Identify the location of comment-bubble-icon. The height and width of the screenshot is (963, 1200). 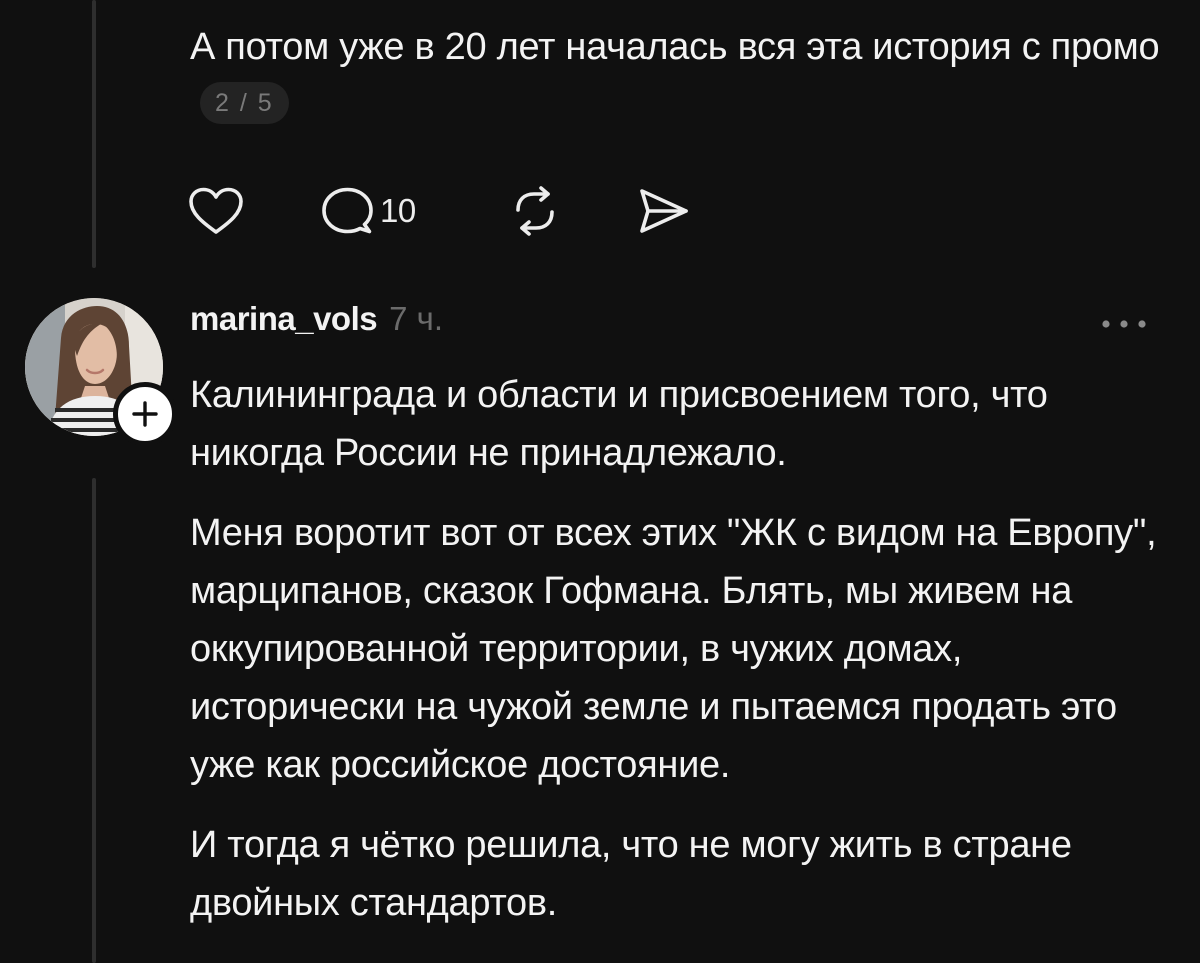
(347, 210).